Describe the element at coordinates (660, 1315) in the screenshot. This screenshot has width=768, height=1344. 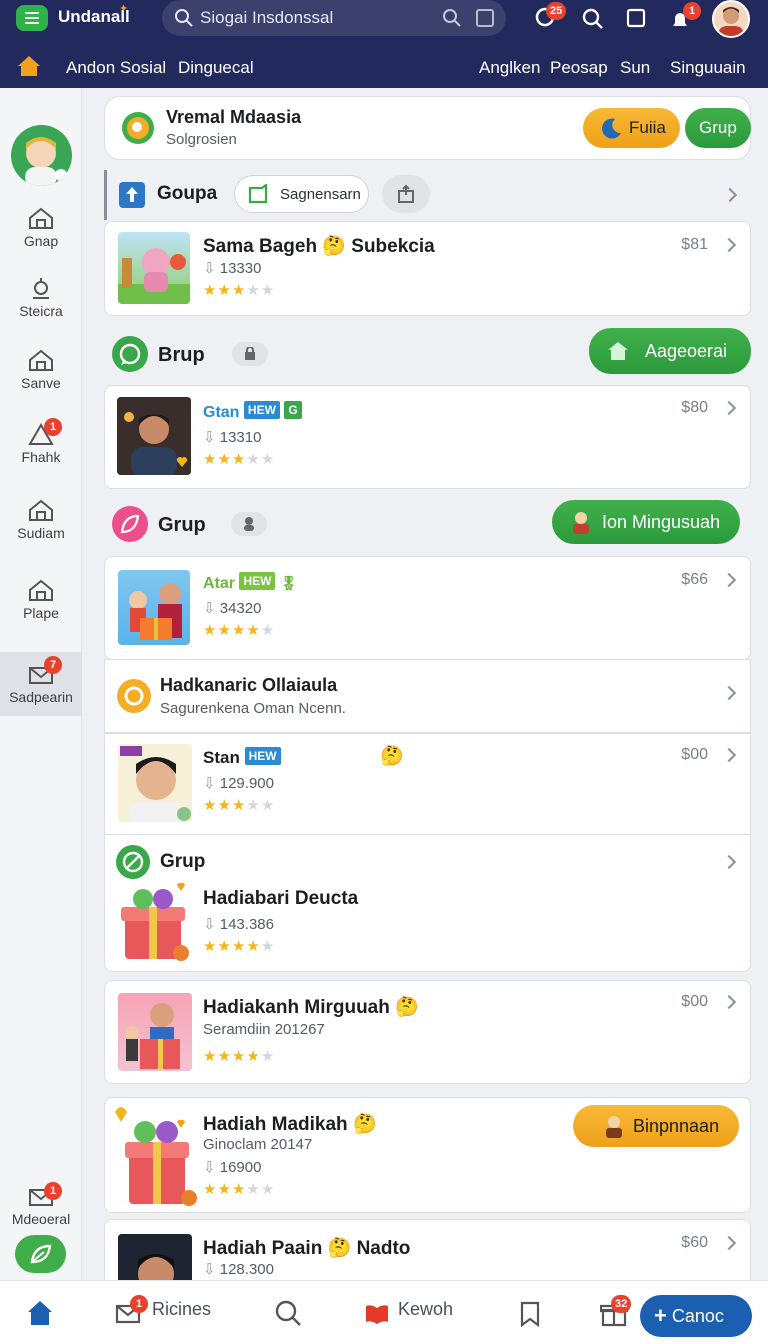
I see `plus-icon: +` at that location.